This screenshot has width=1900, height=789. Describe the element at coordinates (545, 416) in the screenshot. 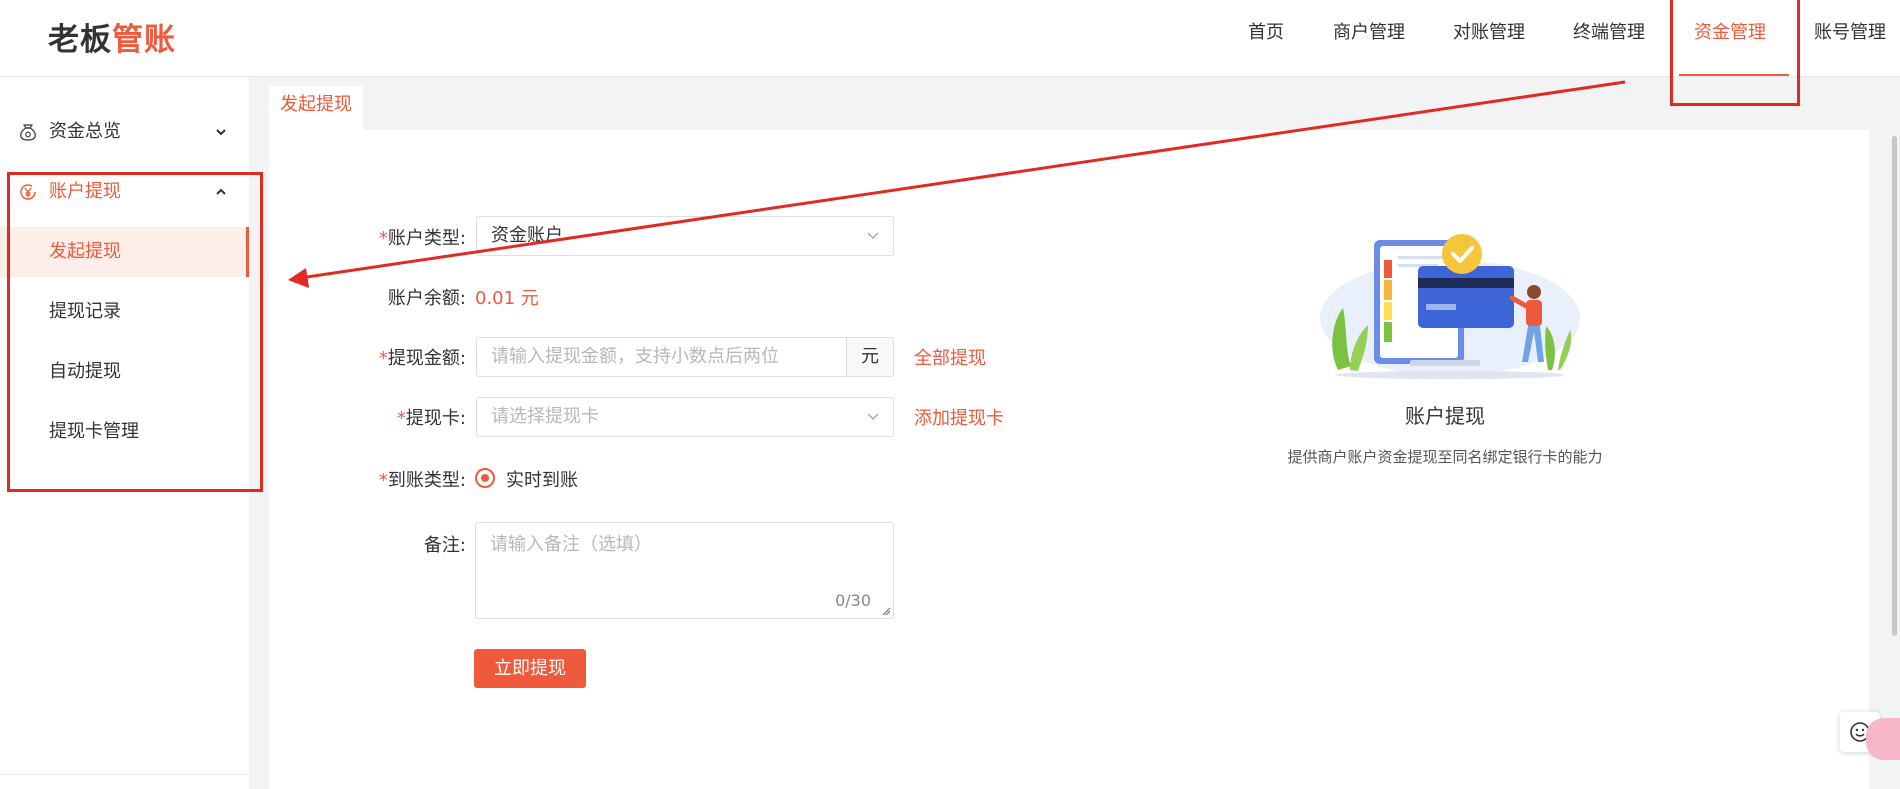

I see `card-placeholder: 请选择提现卡` at that location.